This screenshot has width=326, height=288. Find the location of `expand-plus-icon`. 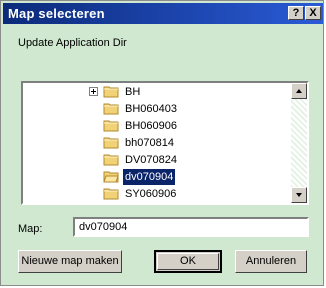

expand-plus-icon is located at coordinates (93, 91).